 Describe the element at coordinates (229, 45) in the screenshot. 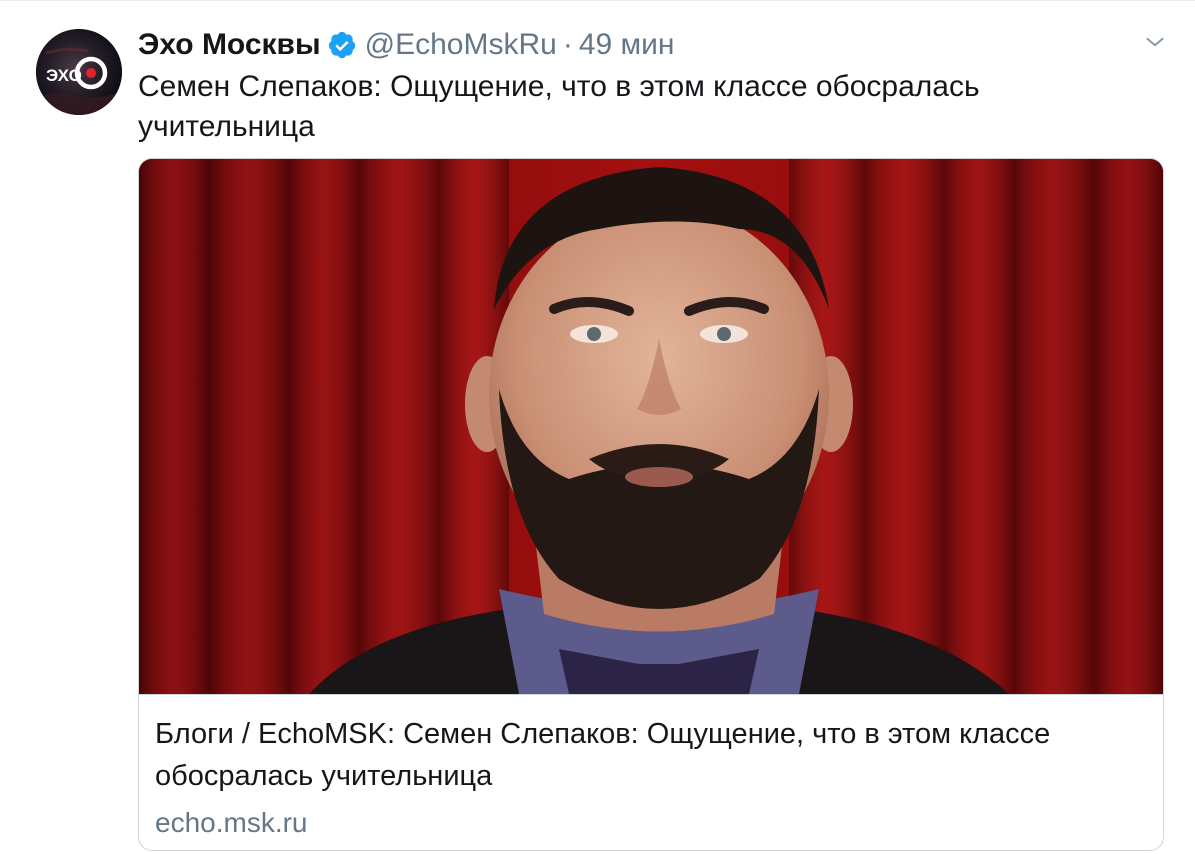

I see `author-name: Эхо Москвы` at that location.